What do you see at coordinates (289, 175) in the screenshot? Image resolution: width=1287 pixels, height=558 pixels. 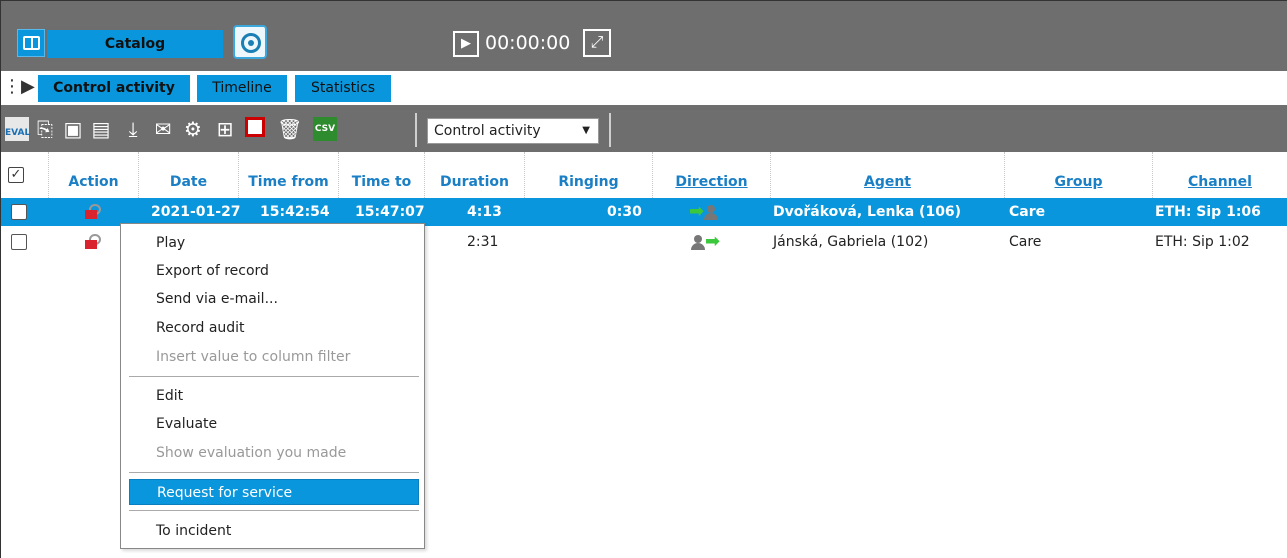 I see `column-header-time-from: Time from` at bounding box center [289, 175].